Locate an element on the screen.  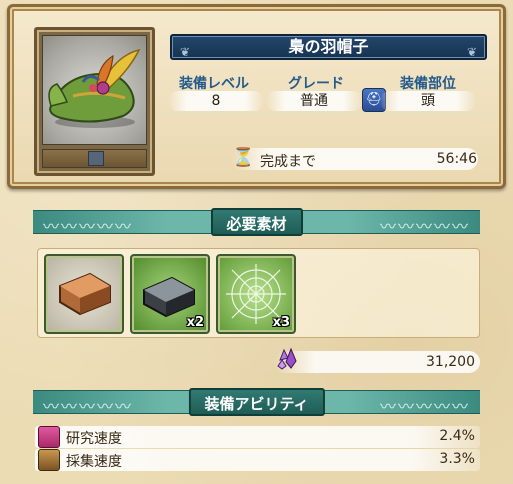
ability-label: 採集速度 is located at coordinates (94, 462).